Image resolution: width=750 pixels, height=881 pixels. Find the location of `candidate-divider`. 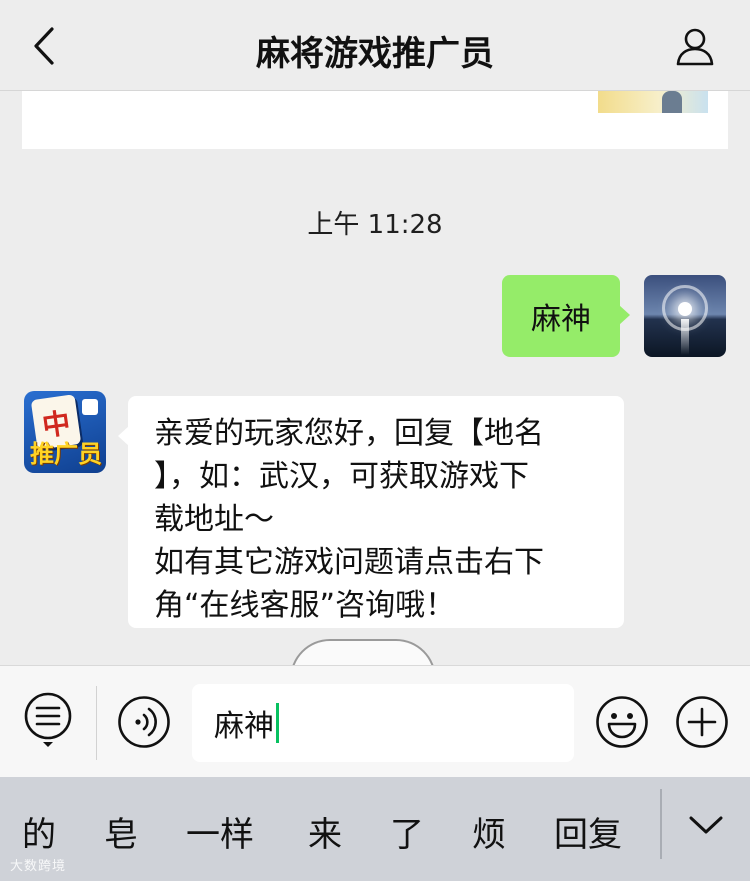

candidate-divider is located at coordinates (661, 824).